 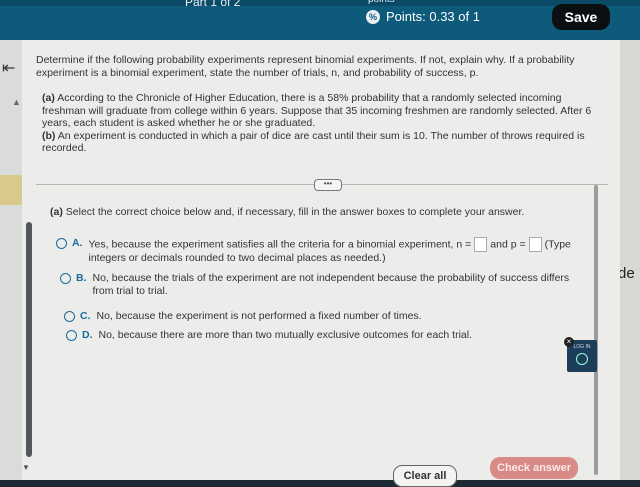 I want to click on option-c-letter: C., so click(x=85, y=316).